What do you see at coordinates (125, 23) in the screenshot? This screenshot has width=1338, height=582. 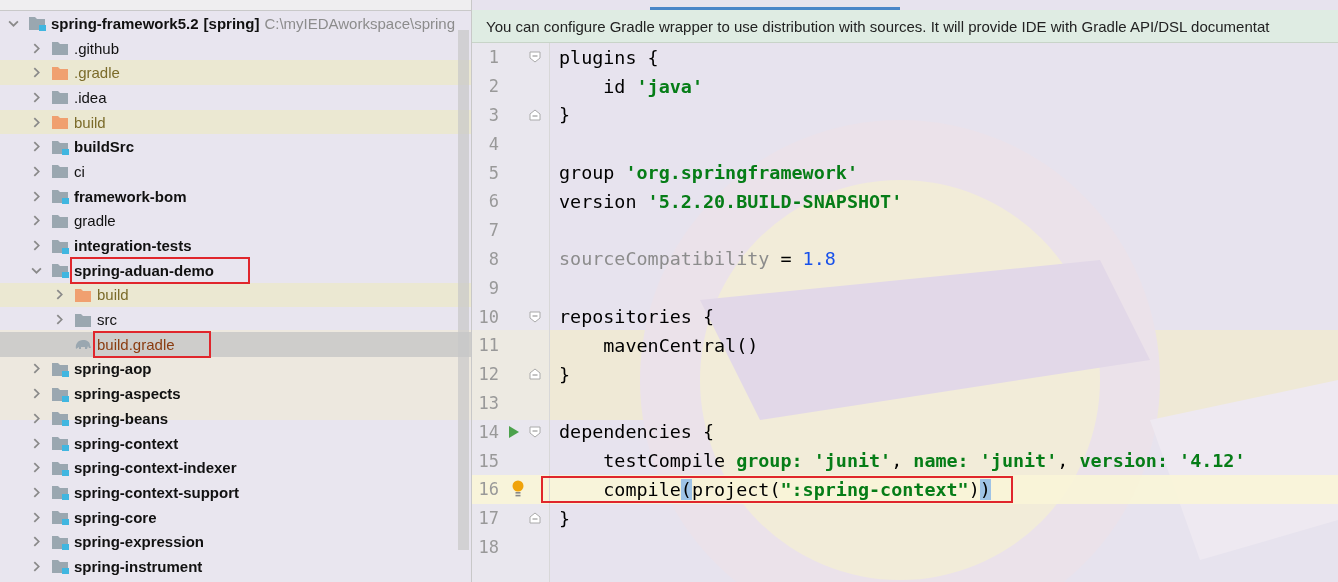 I see `item-label: spring-framework5.2` at bounding box center [125, 23].